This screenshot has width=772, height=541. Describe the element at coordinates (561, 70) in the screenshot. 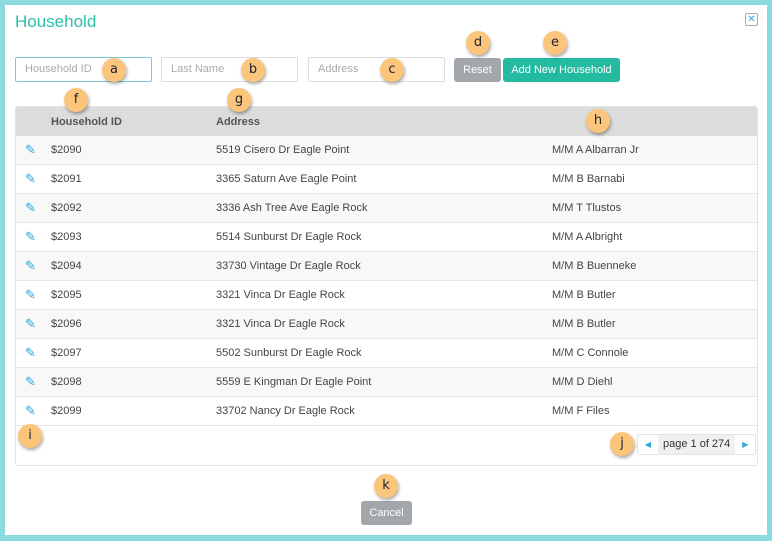

I see `add-new-household-button: Add New Household` at that location.